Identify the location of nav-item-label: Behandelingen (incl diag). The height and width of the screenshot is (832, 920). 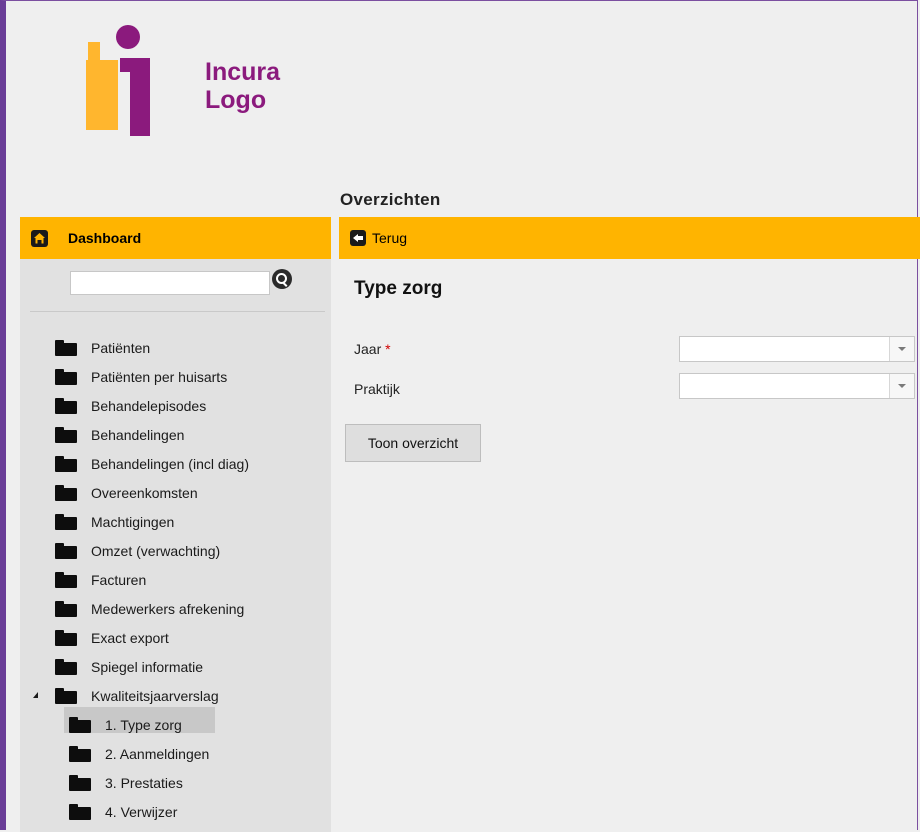
(170, 463).